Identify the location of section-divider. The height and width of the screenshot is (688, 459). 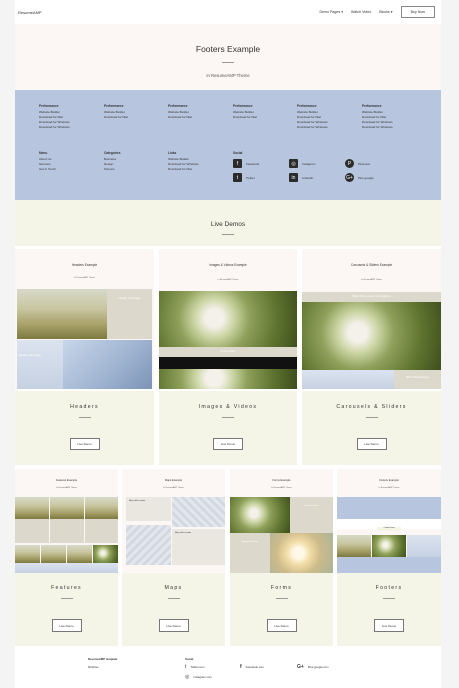
(228, 234).